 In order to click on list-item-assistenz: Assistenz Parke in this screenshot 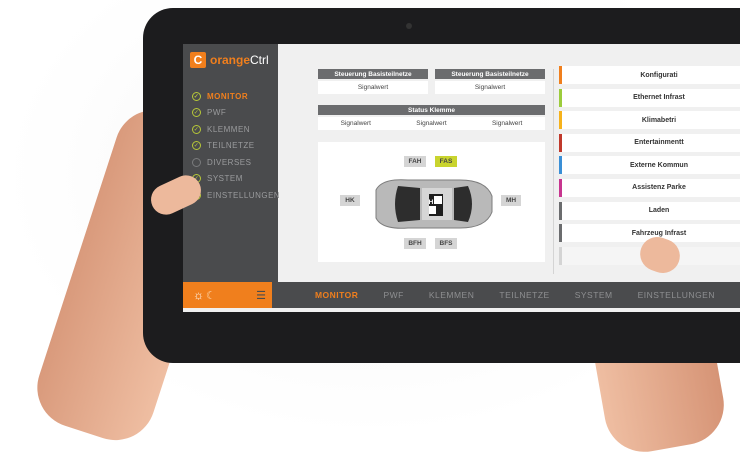, I will do `click(649, 187)`.